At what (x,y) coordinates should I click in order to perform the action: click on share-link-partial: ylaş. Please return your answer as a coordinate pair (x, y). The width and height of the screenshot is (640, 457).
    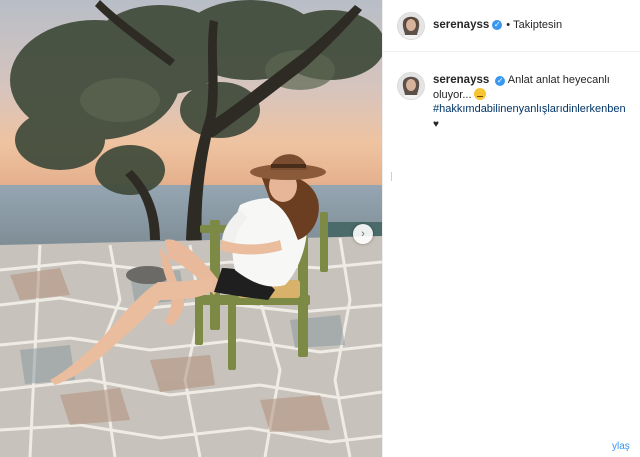
    Looking at the image, I should click on (621, 446).